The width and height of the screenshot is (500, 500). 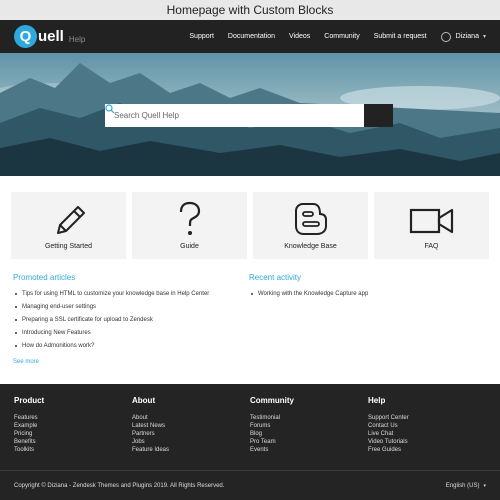 I want to click on footer-link: Latest News, so click(x=191, y=426).